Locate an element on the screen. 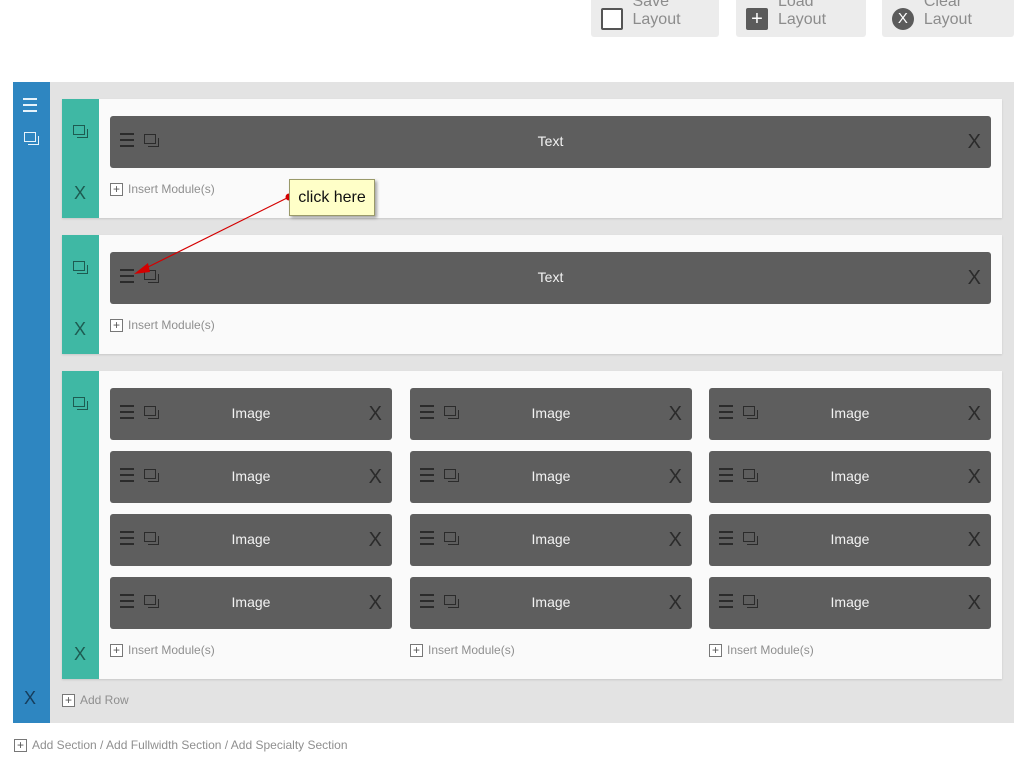  close-circle-icon: X is located at coordinates (903, 18).